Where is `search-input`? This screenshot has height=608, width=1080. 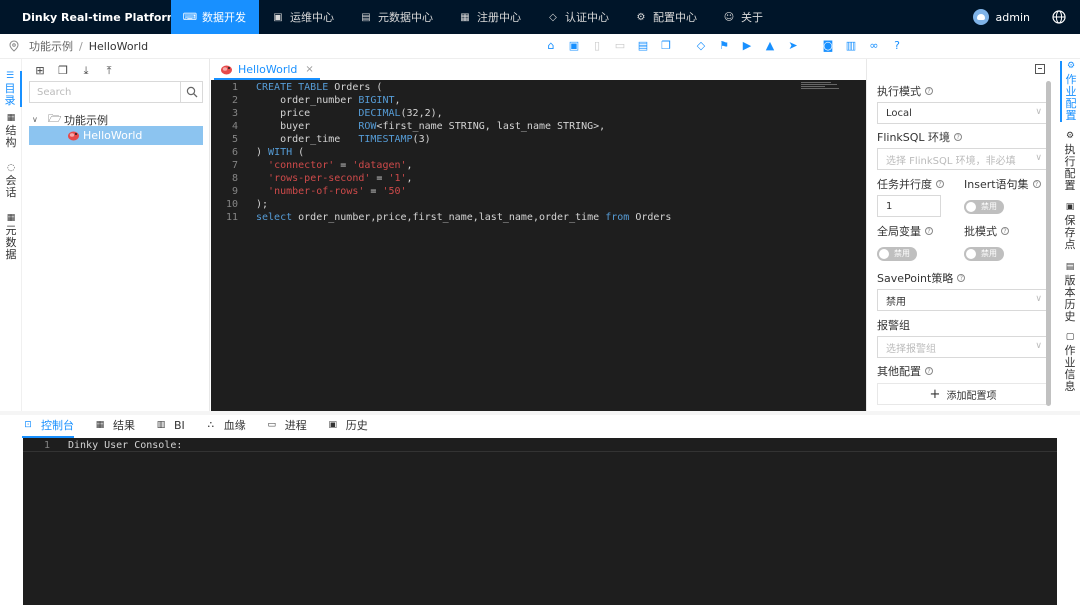 search-input is located at coordinates (105, 92).